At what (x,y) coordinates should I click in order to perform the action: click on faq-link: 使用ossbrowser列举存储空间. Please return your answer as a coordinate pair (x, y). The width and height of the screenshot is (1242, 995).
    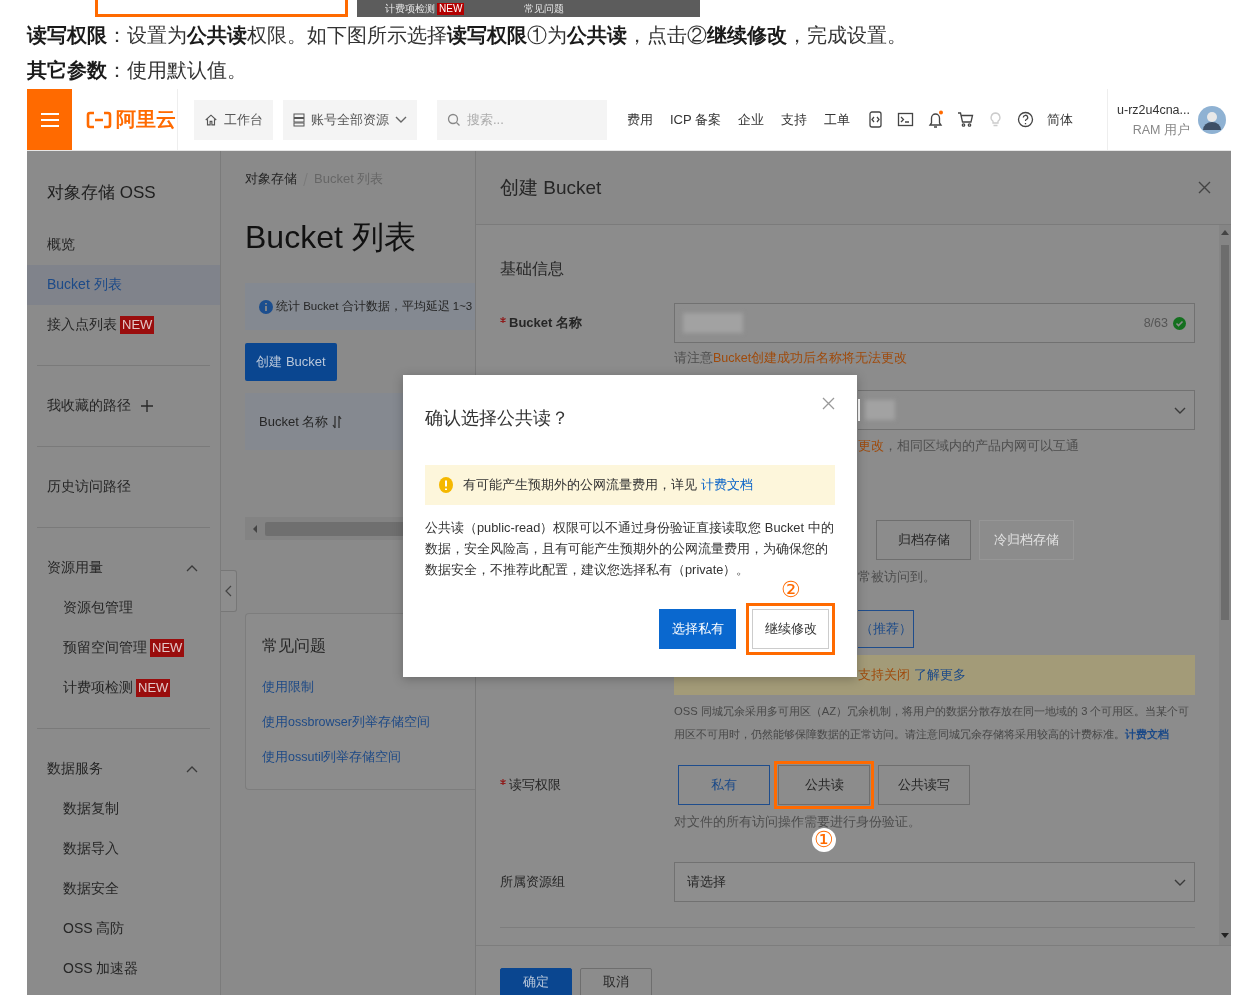
    Looking at the image, I should click on (346, 722).